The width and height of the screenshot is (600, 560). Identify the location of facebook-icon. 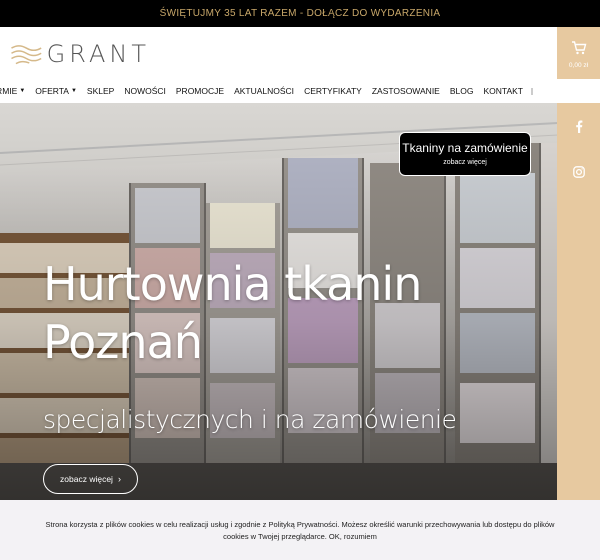
(578, 126).